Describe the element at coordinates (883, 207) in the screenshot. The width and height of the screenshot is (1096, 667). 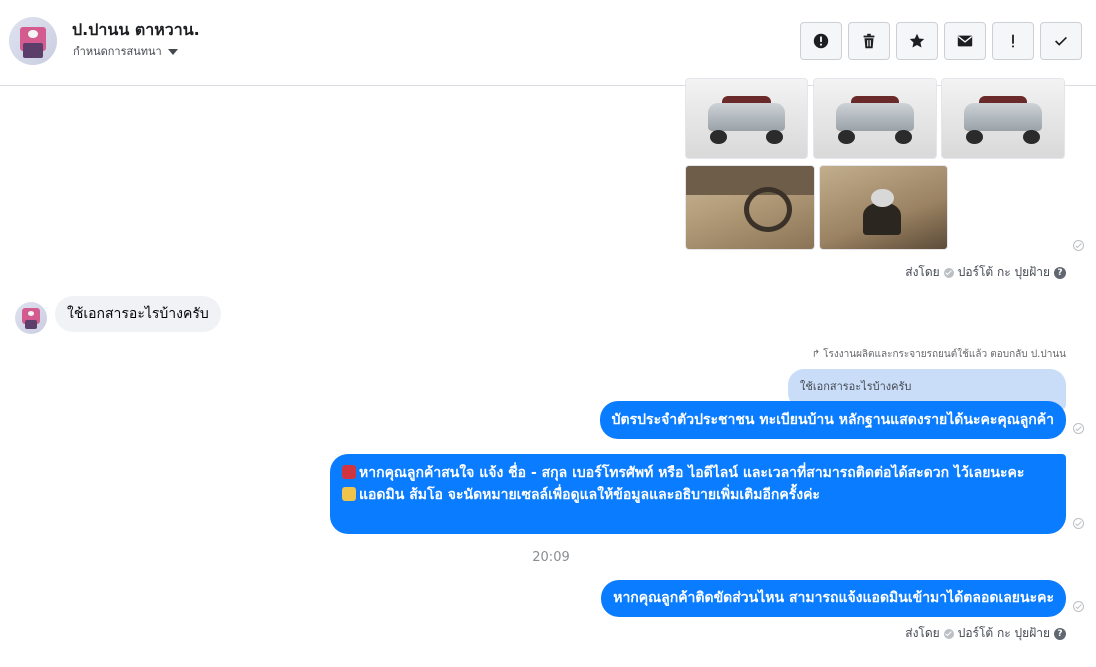
I see `attachment-image-gear-shift` at that location.